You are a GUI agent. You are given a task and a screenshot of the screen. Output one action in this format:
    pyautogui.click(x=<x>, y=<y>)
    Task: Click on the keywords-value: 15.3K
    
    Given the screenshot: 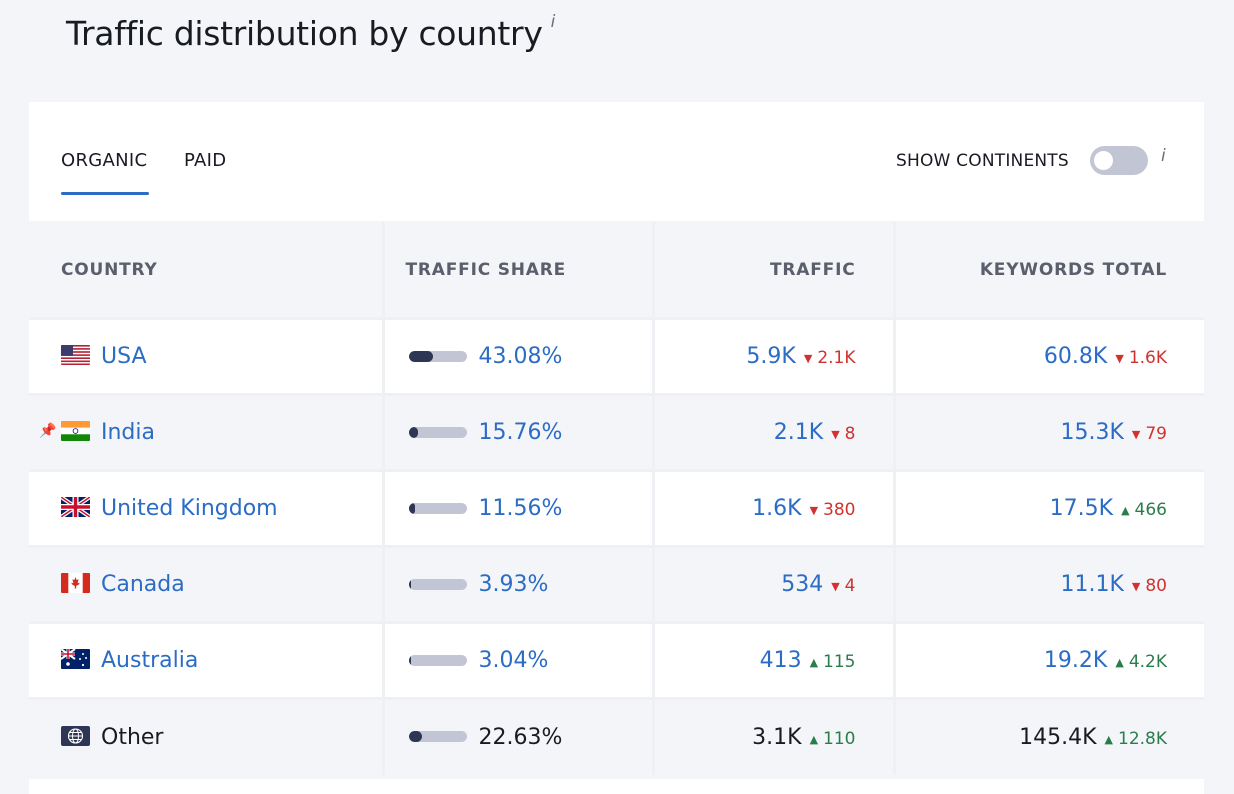 What is the action you would take?
    pyautogui.click(x=1091, y=432)
    